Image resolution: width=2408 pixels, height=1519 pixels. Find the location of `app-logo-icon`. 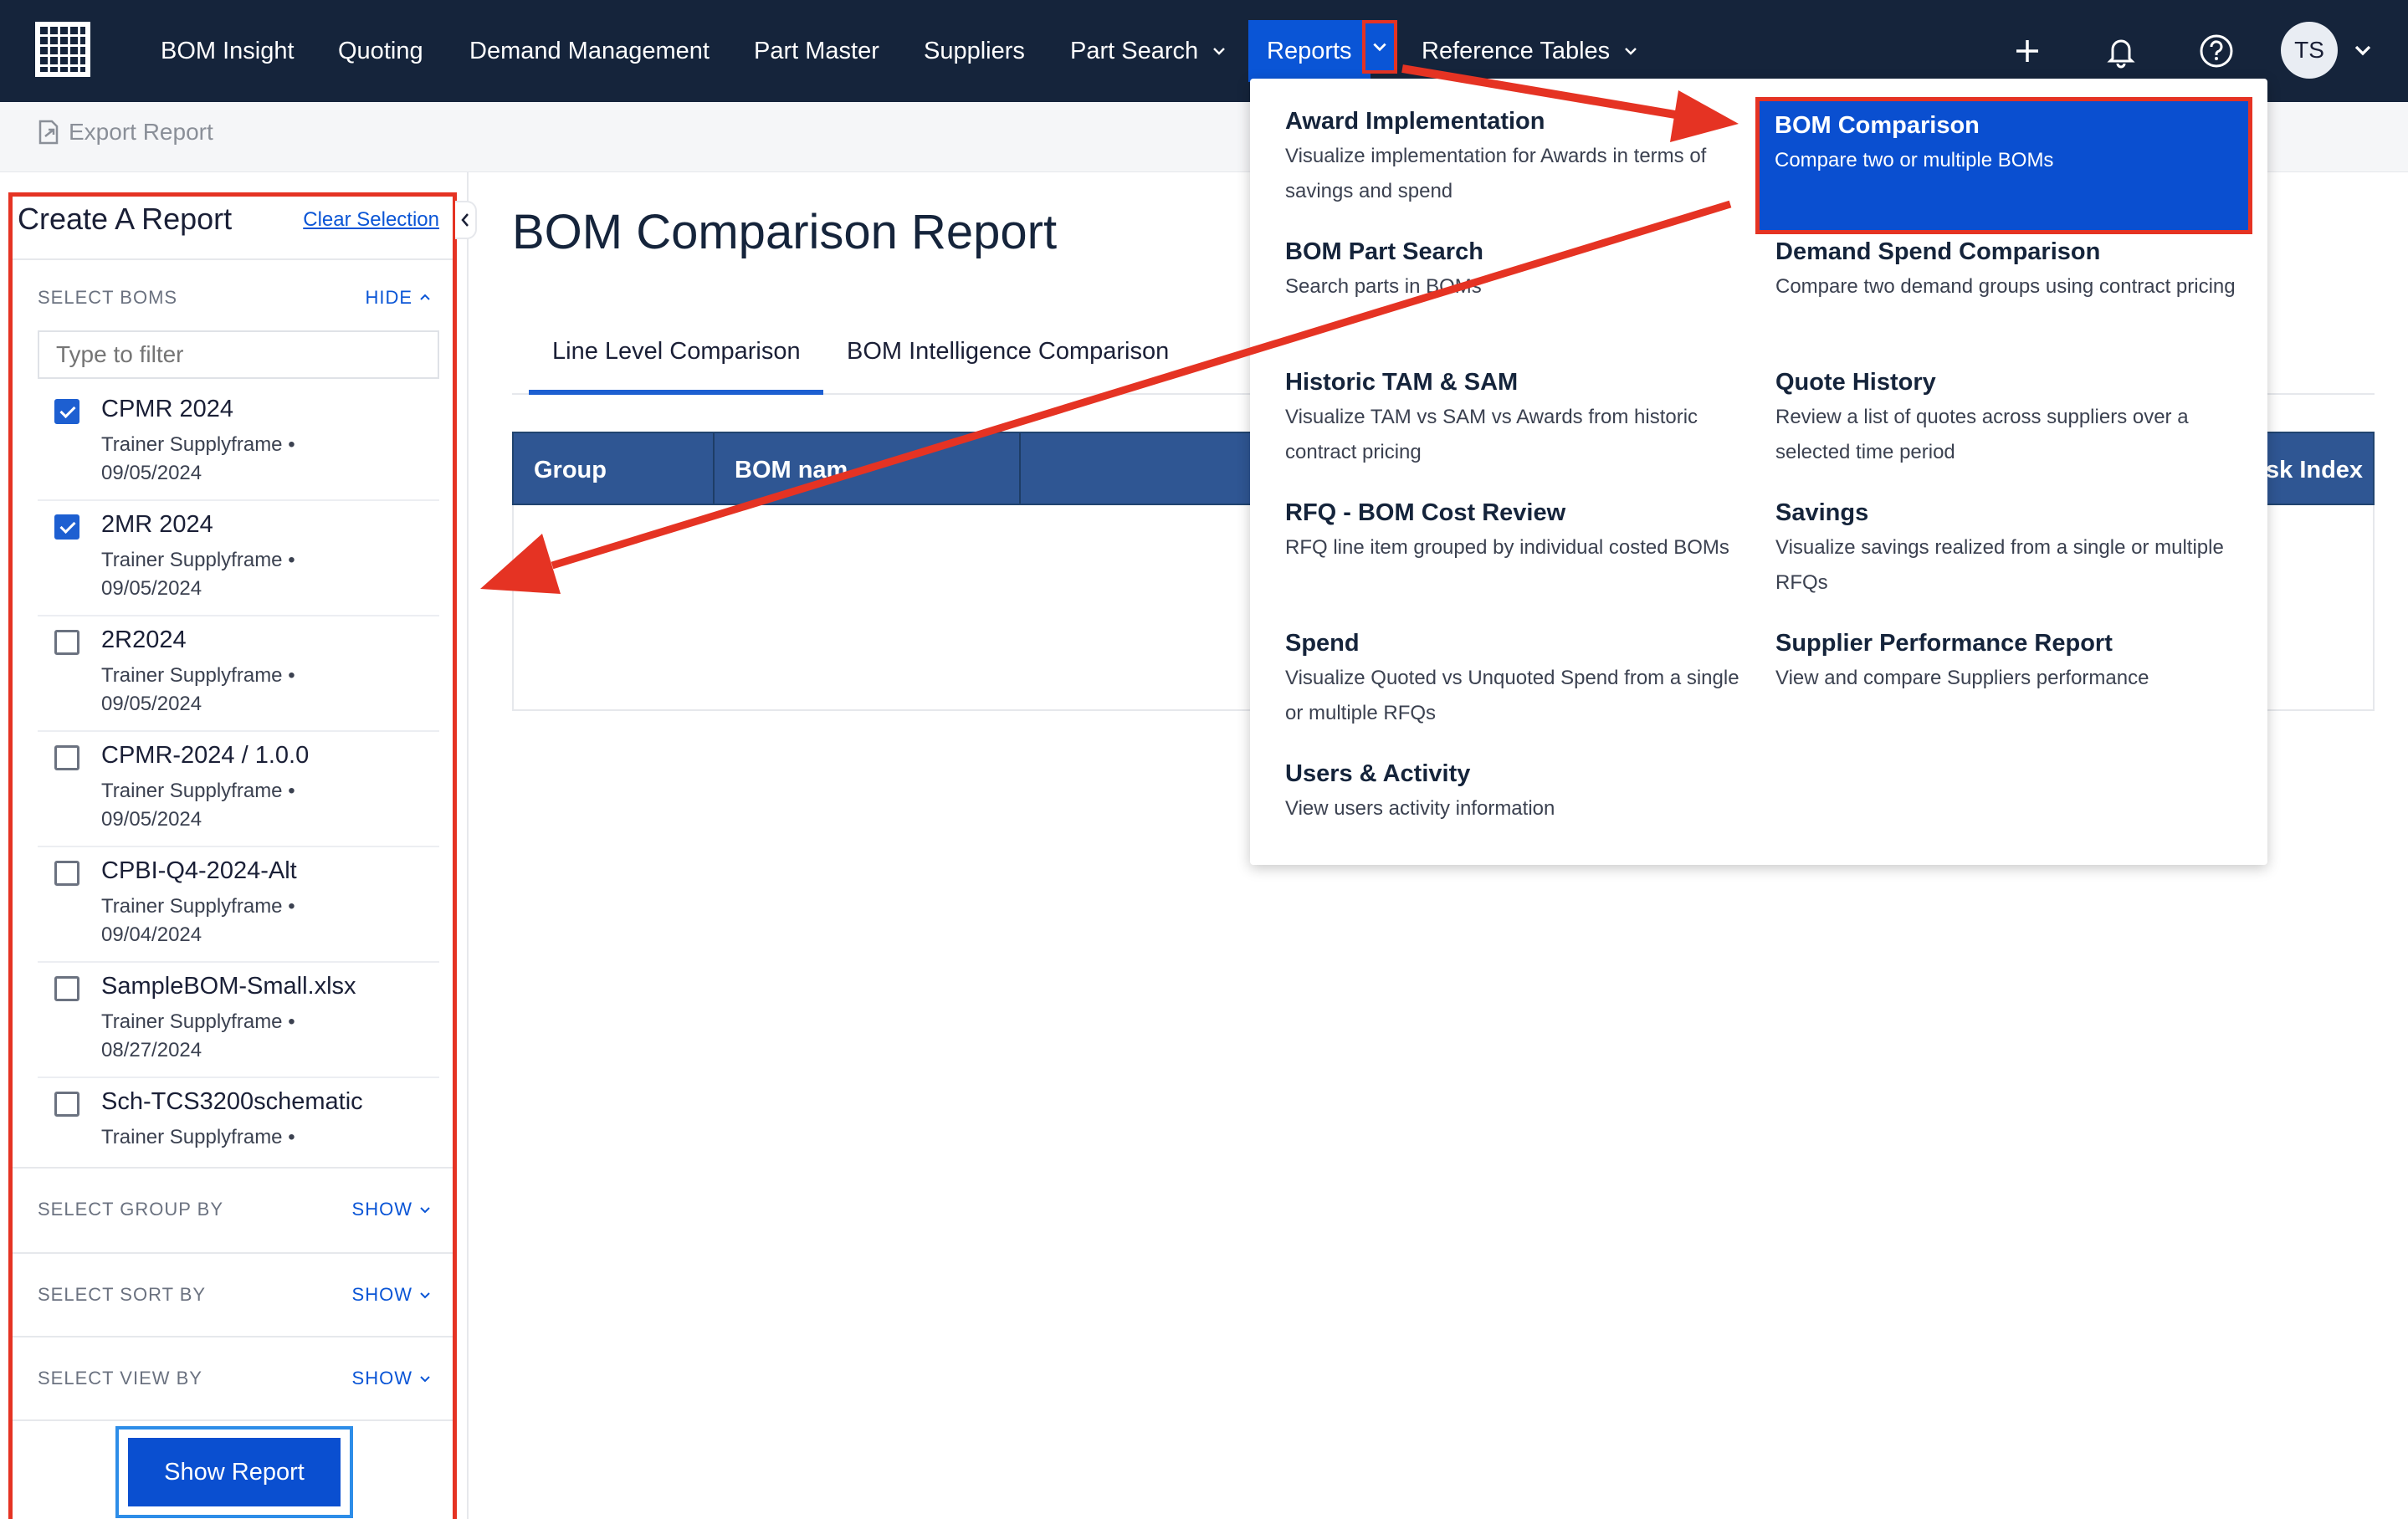

app-logo-icon is located at coordinates (62, 49).